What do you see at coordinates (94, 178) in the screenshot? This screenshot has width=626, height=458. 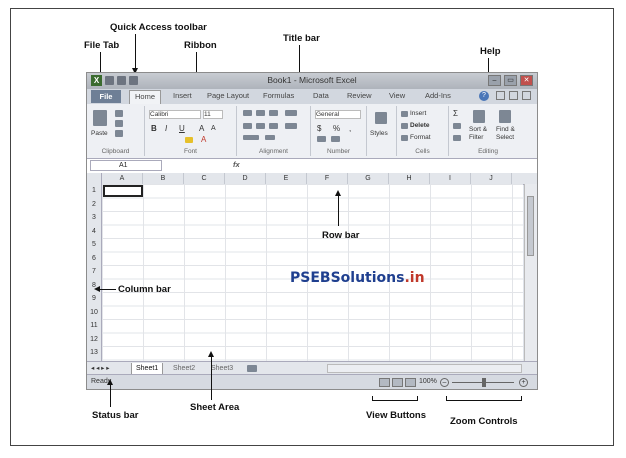 I see `select-all-corner` at bounding box center [94, 178].